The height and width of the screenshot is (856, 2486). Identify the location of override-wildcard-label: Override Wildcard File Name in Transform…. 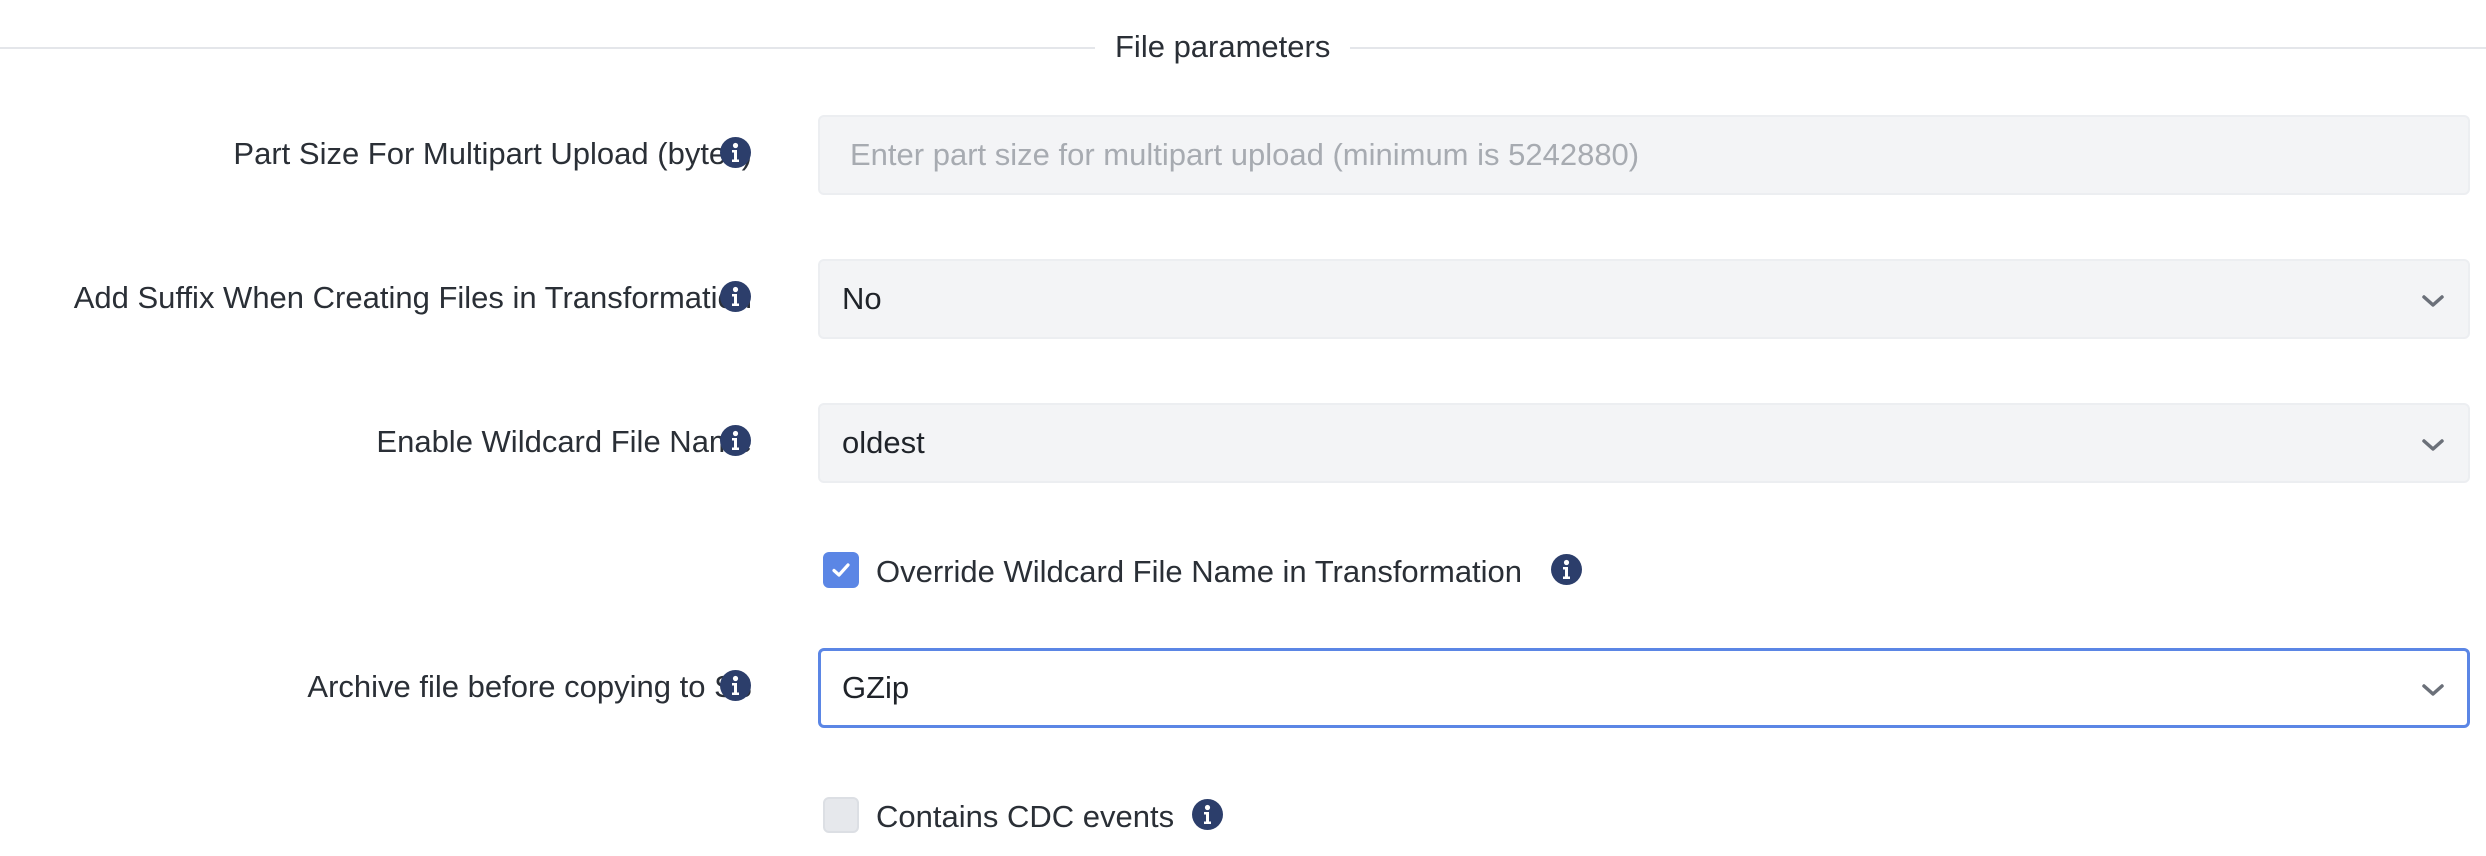
(1199, 572).